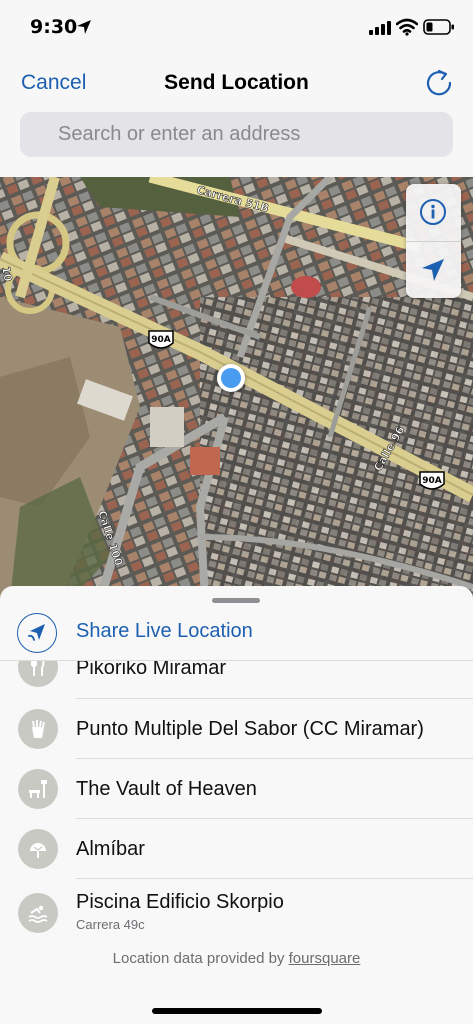 The width and height of the screenshot is (473, 1024). Describe the element at coordinates (38, 674) in the screenshot. I see `utensils-icon` at that location.